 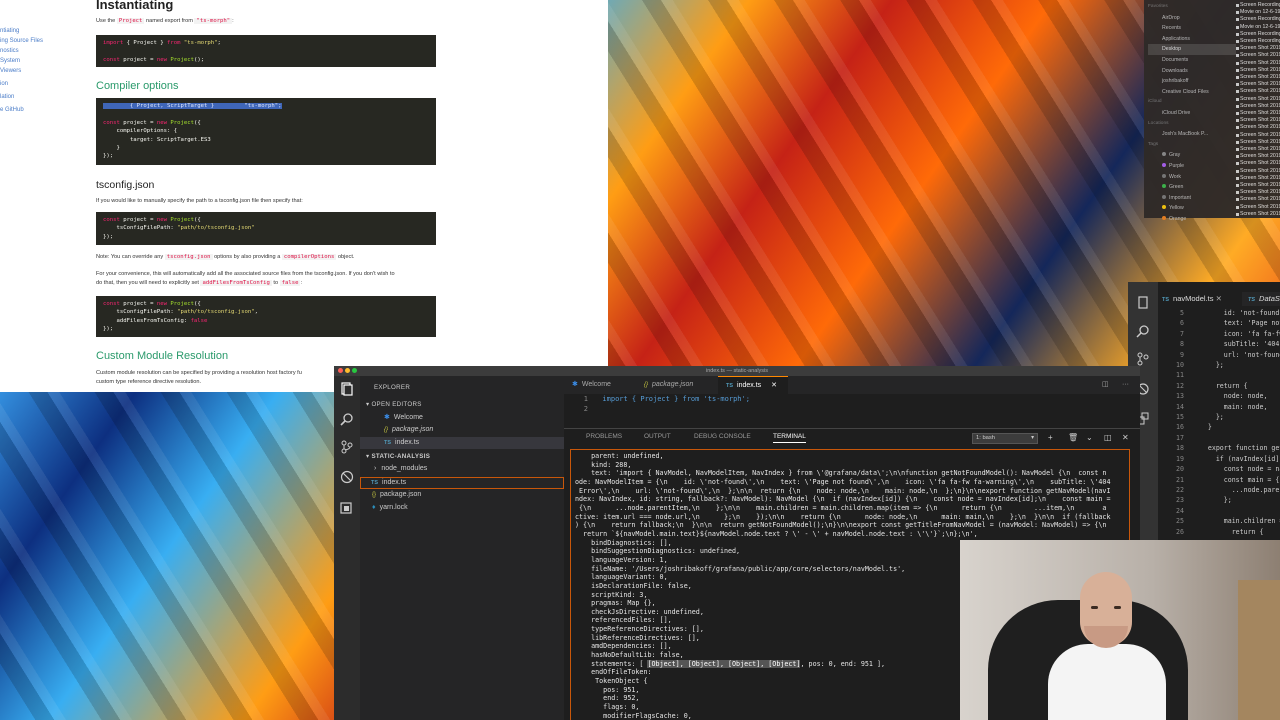 I want to click on finder-sidebar-item: Recents, so click(x=1192, y=28).